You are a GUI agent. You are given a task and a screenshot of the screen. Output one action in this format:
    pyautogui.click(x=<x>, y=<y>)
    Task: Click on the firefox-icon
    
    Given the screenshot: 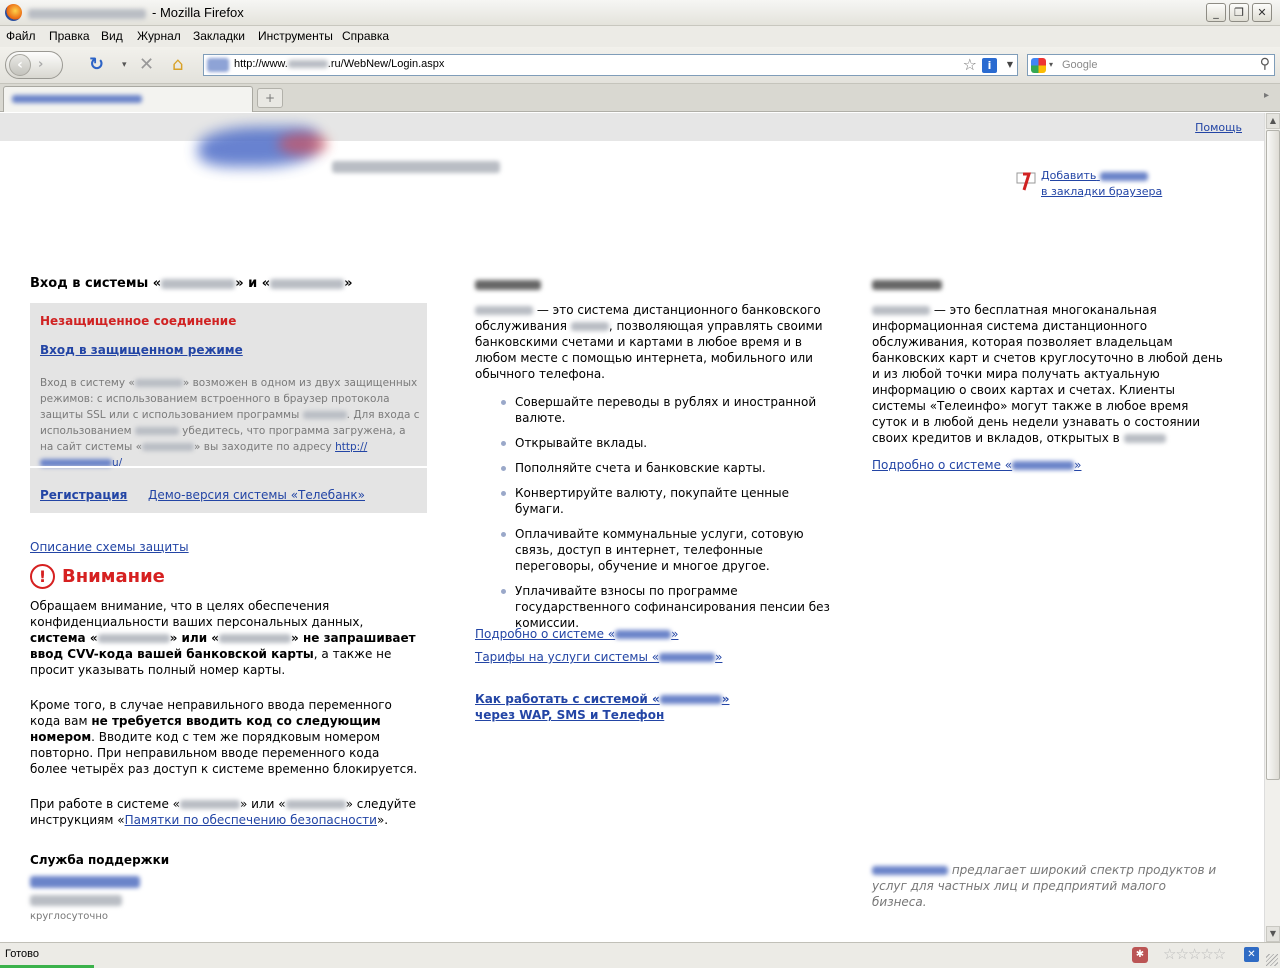 What is the action you would take?
    pyautogui.click(x=13, y=12)
    